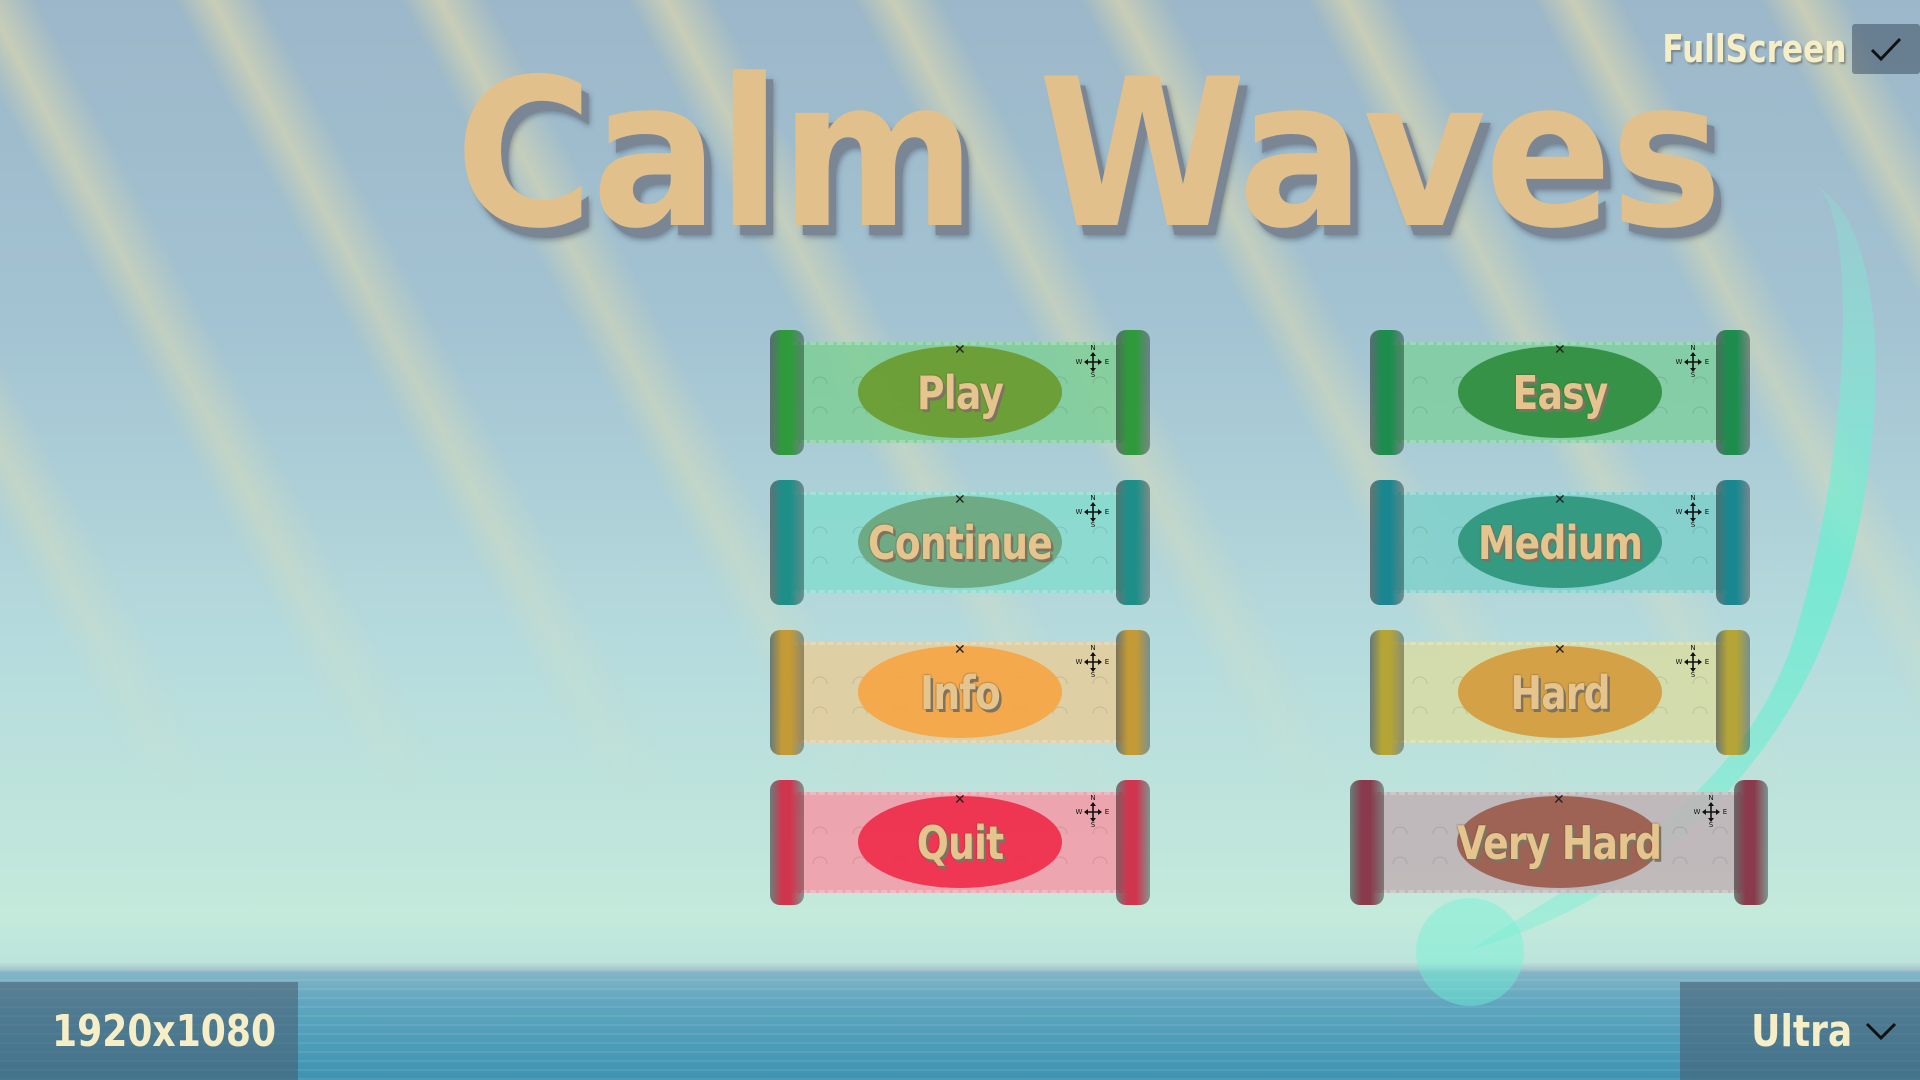 The width and height of the screenshot is (1920, 1080). I want to click on hard-button: ✕ N S W E Hard, so click(1560, 692).